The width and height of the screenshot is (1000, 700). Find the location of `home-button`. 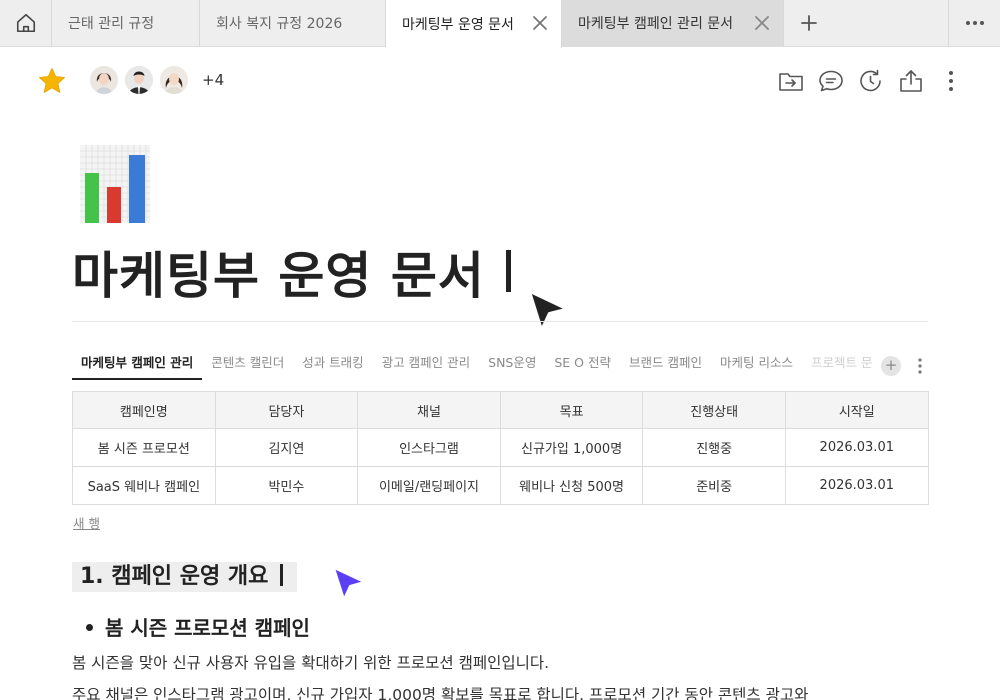

home-button is located at coordinates (26, 23).